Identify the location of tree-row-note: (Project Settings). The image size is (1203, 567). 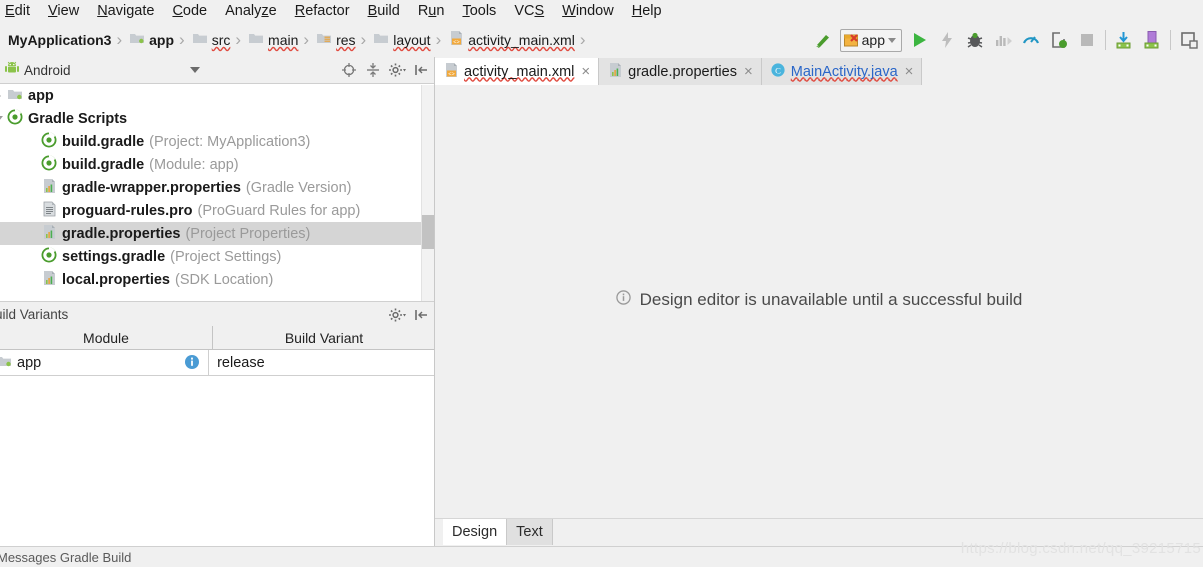
(226, 256).